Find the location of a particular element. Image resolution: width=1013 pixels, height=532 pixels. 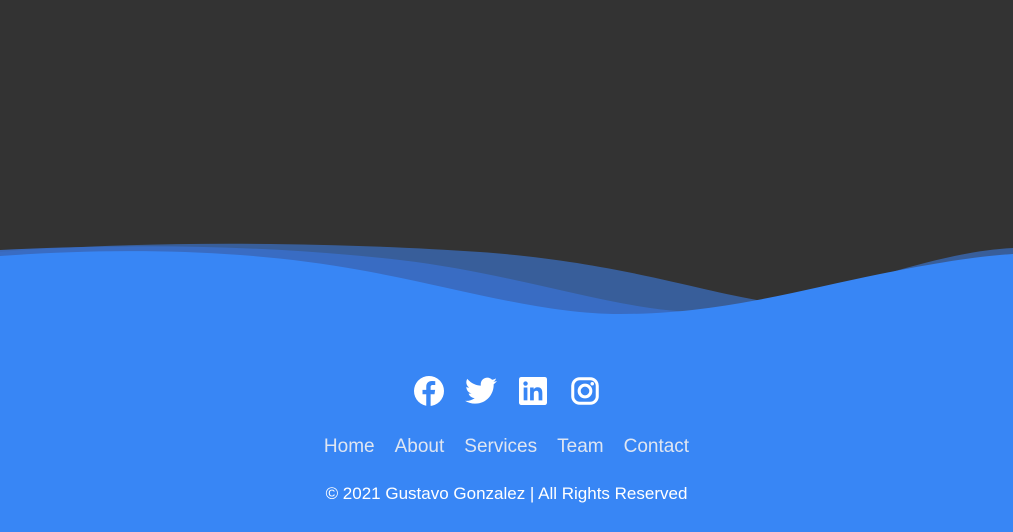

twitter-icon is located at coordinates (480, 390).